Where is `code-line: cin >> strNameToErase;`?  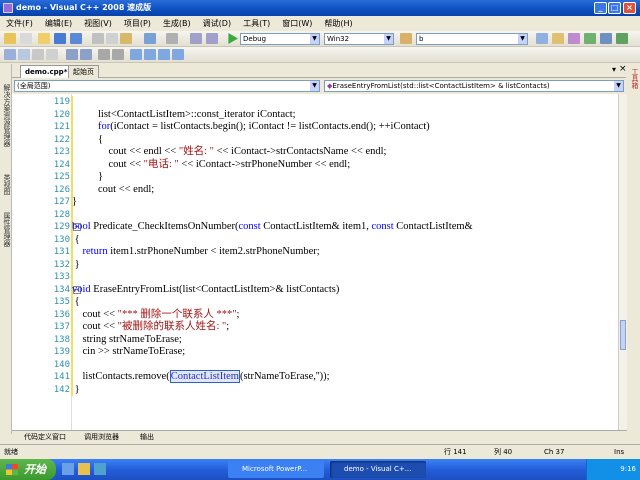 code-line: cin >> strNameToErase; is located at coordinates (129, 352).